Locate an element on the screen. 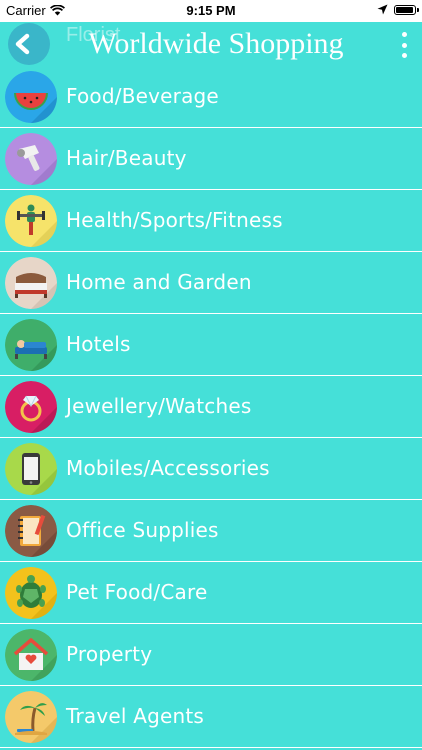  category-label: Hair/Beauty is located at coordinates (126, 158).